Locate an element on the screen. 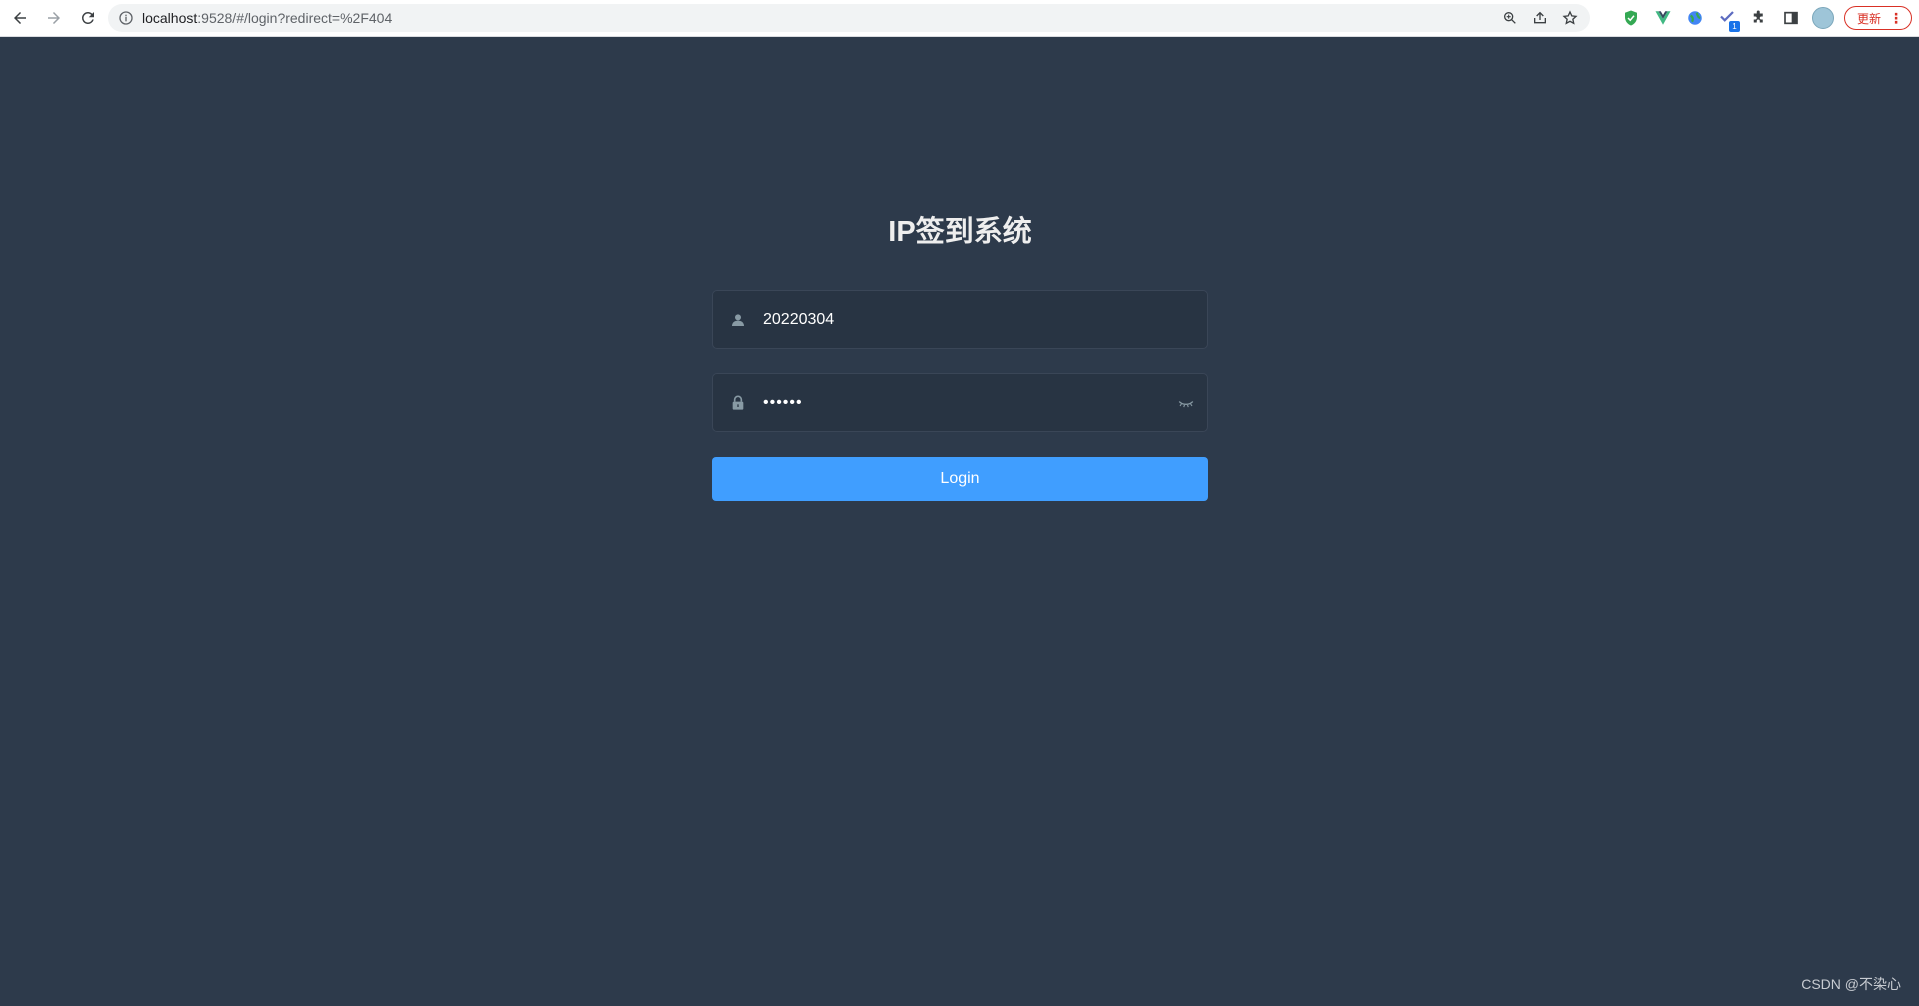  login-button: Login is located at coordinates (960, 479).